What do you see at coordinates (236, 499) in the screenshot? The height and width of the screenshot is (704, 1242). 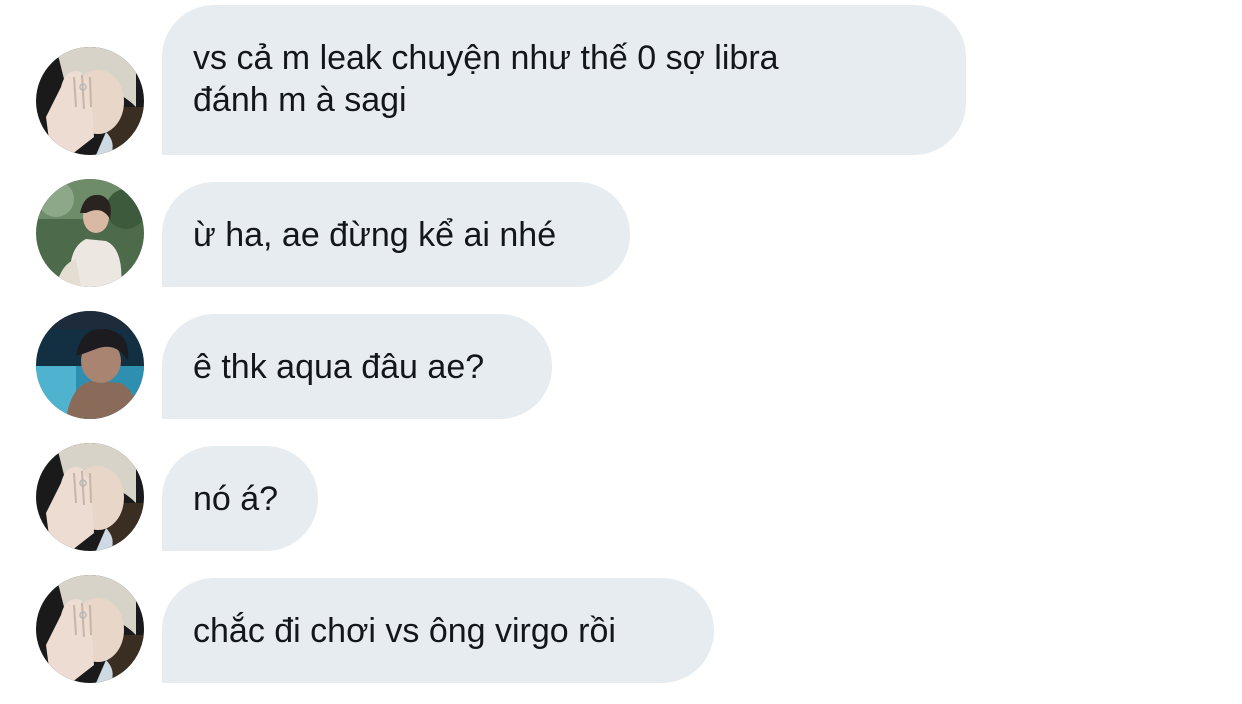 I see `message-text: nó á?` at bounding box center [236, 499].